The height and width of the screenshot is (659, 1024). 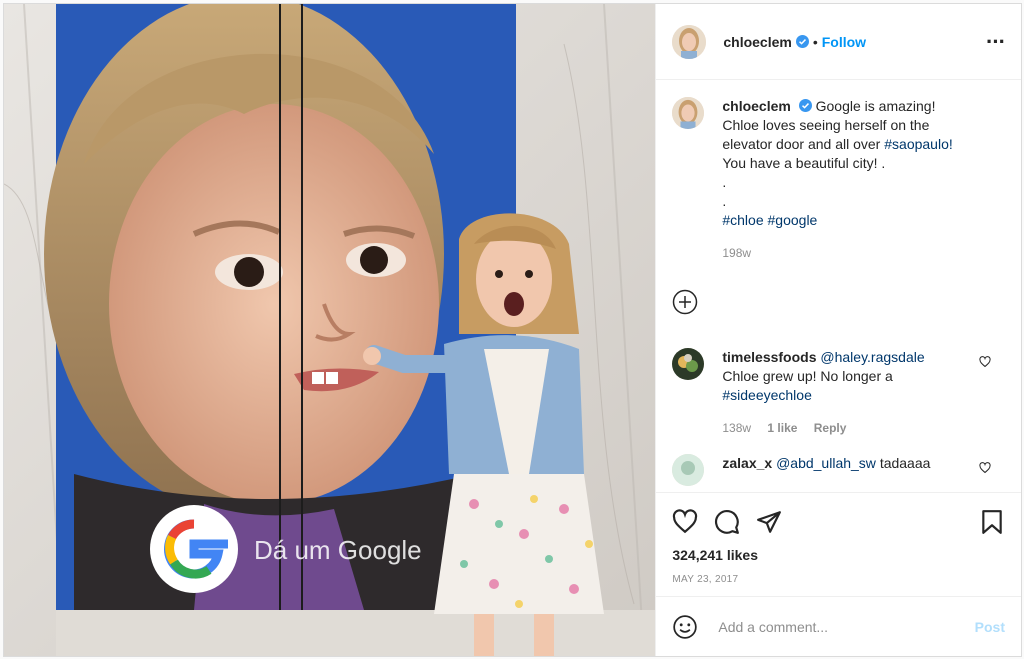 I want to click on post-header: chloeclem • Follow ···, so click(x=838, y=42).